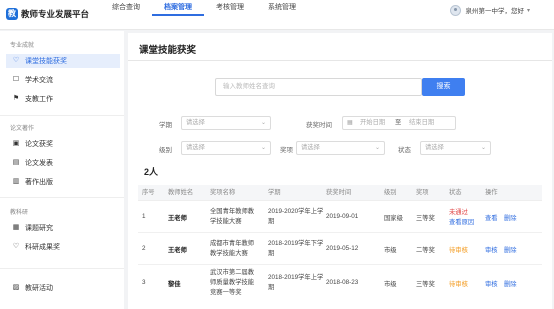 The height and width of the screenshot is (309, 554). Describe the element at coordinates (458, 250) in the screenshot. I see `row-status: 待审核` at that location.